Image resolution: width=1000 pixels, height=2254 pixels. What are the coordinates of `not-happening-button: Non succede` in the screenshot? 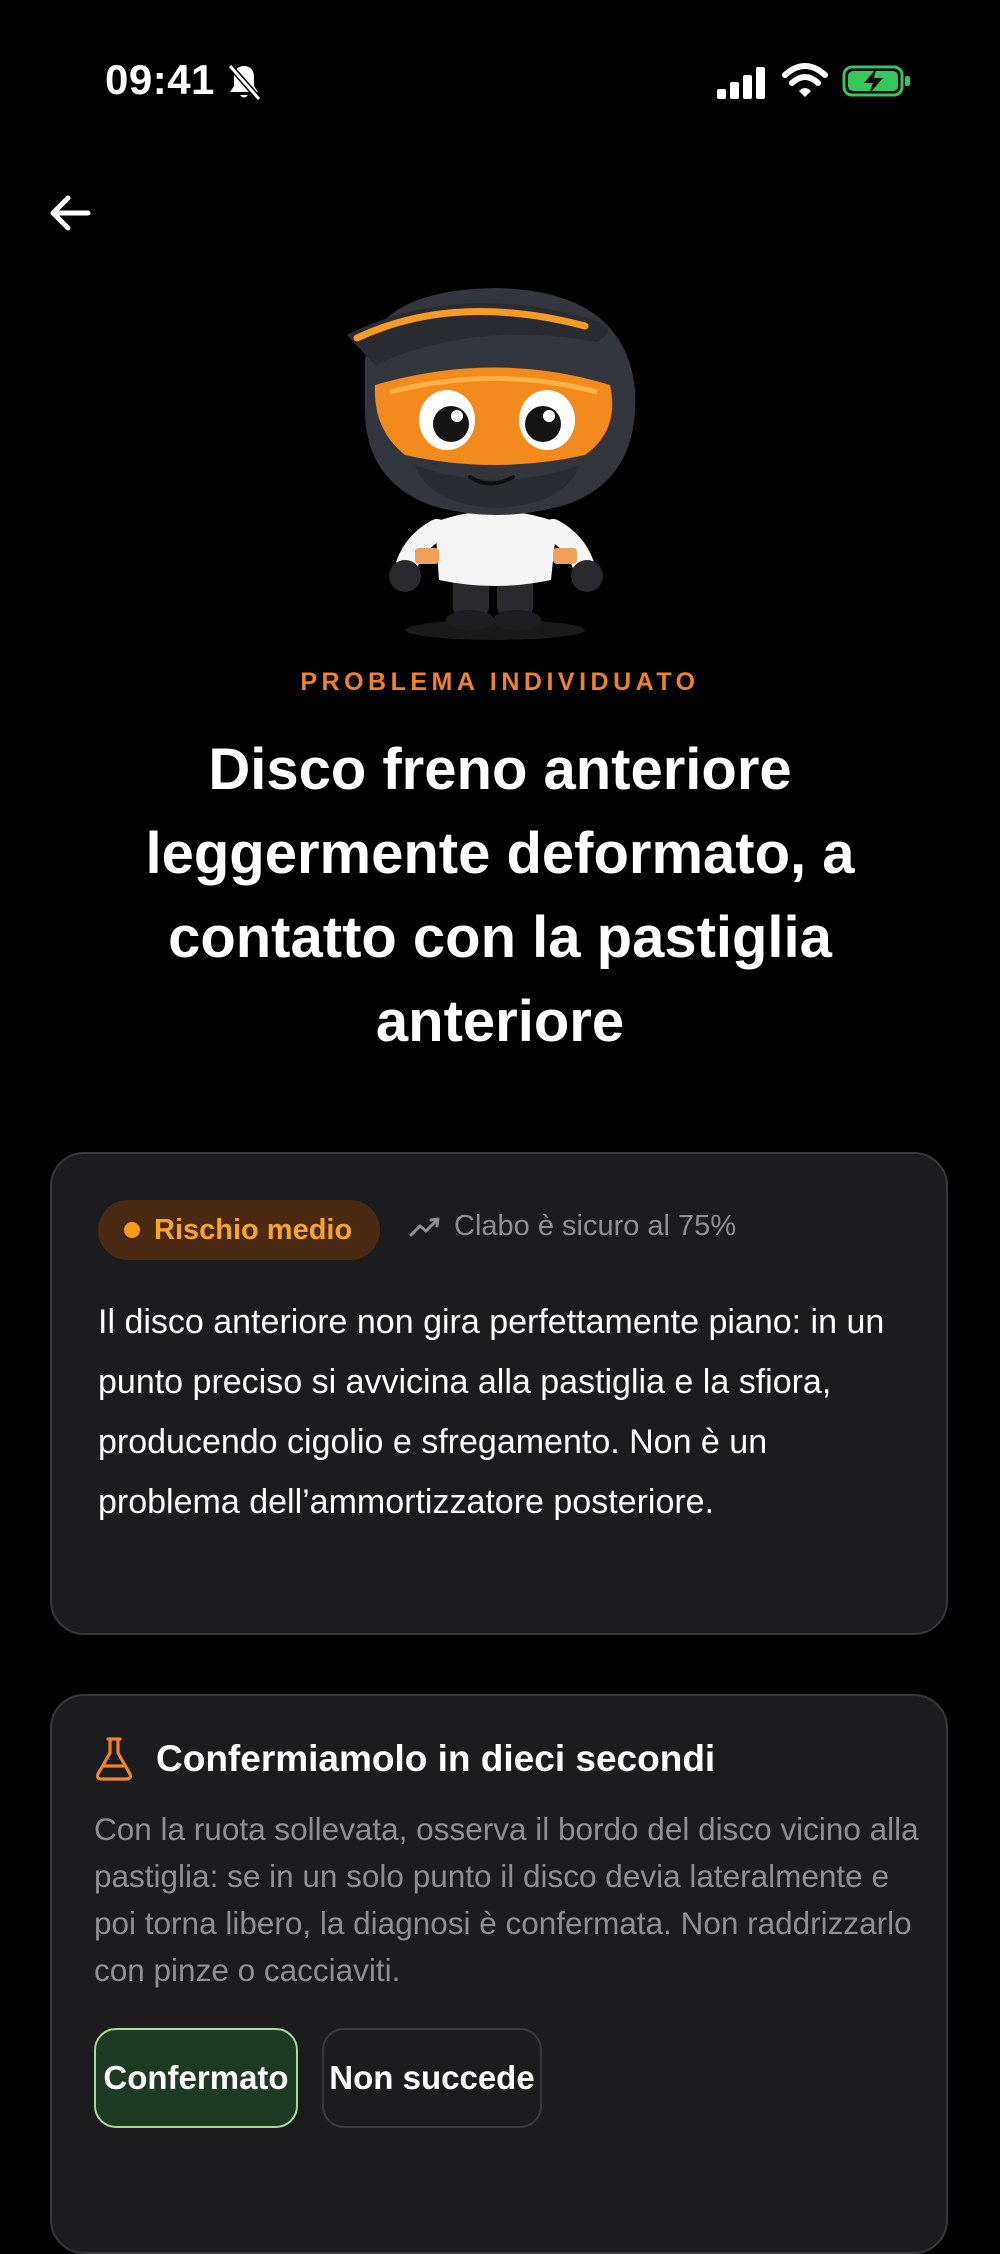 It's located at (432, 2078).